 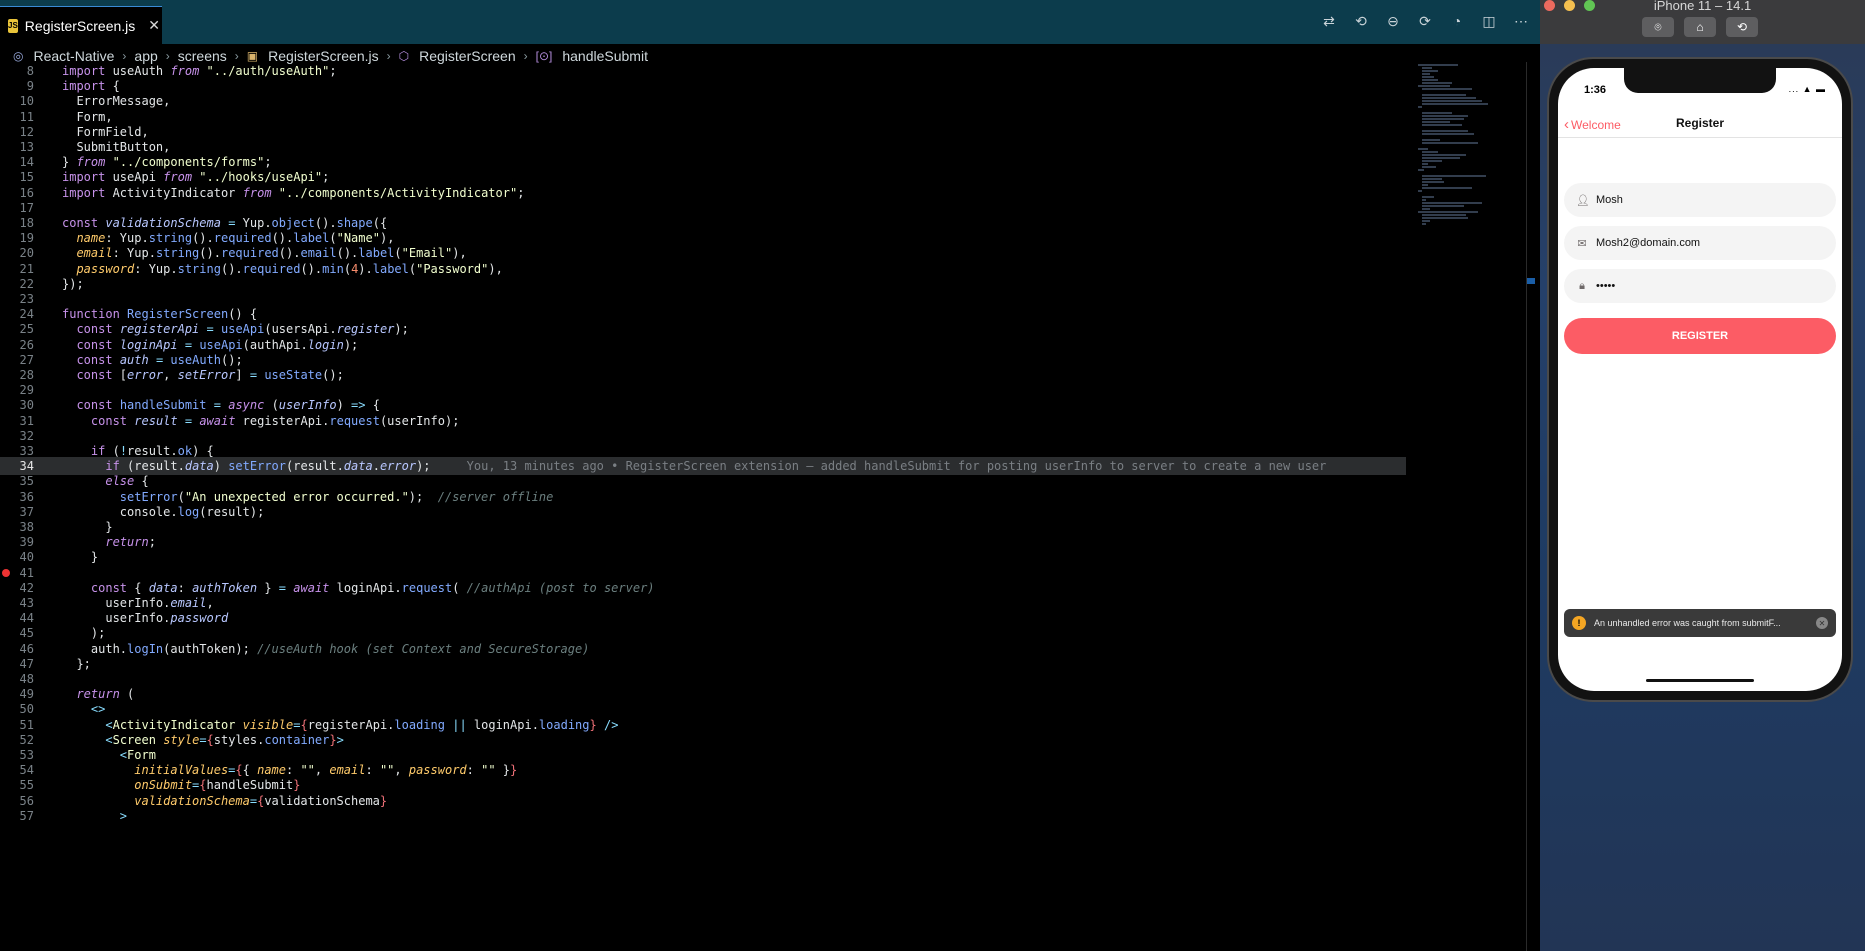 What do you see at coordinates (1521, 21) in the screenshot?
I see `more-actions-icon: ⋯` at bounding box center [1521, 21].